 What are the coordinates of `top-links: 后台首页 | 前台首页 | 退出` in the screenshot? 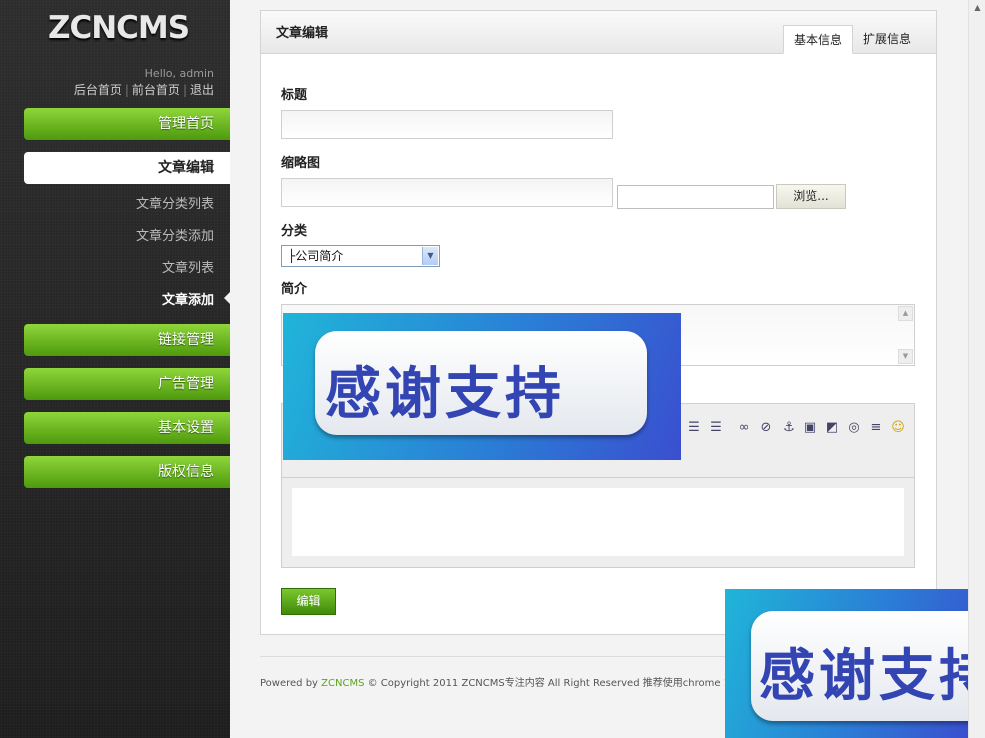 It's located at (143, 90).